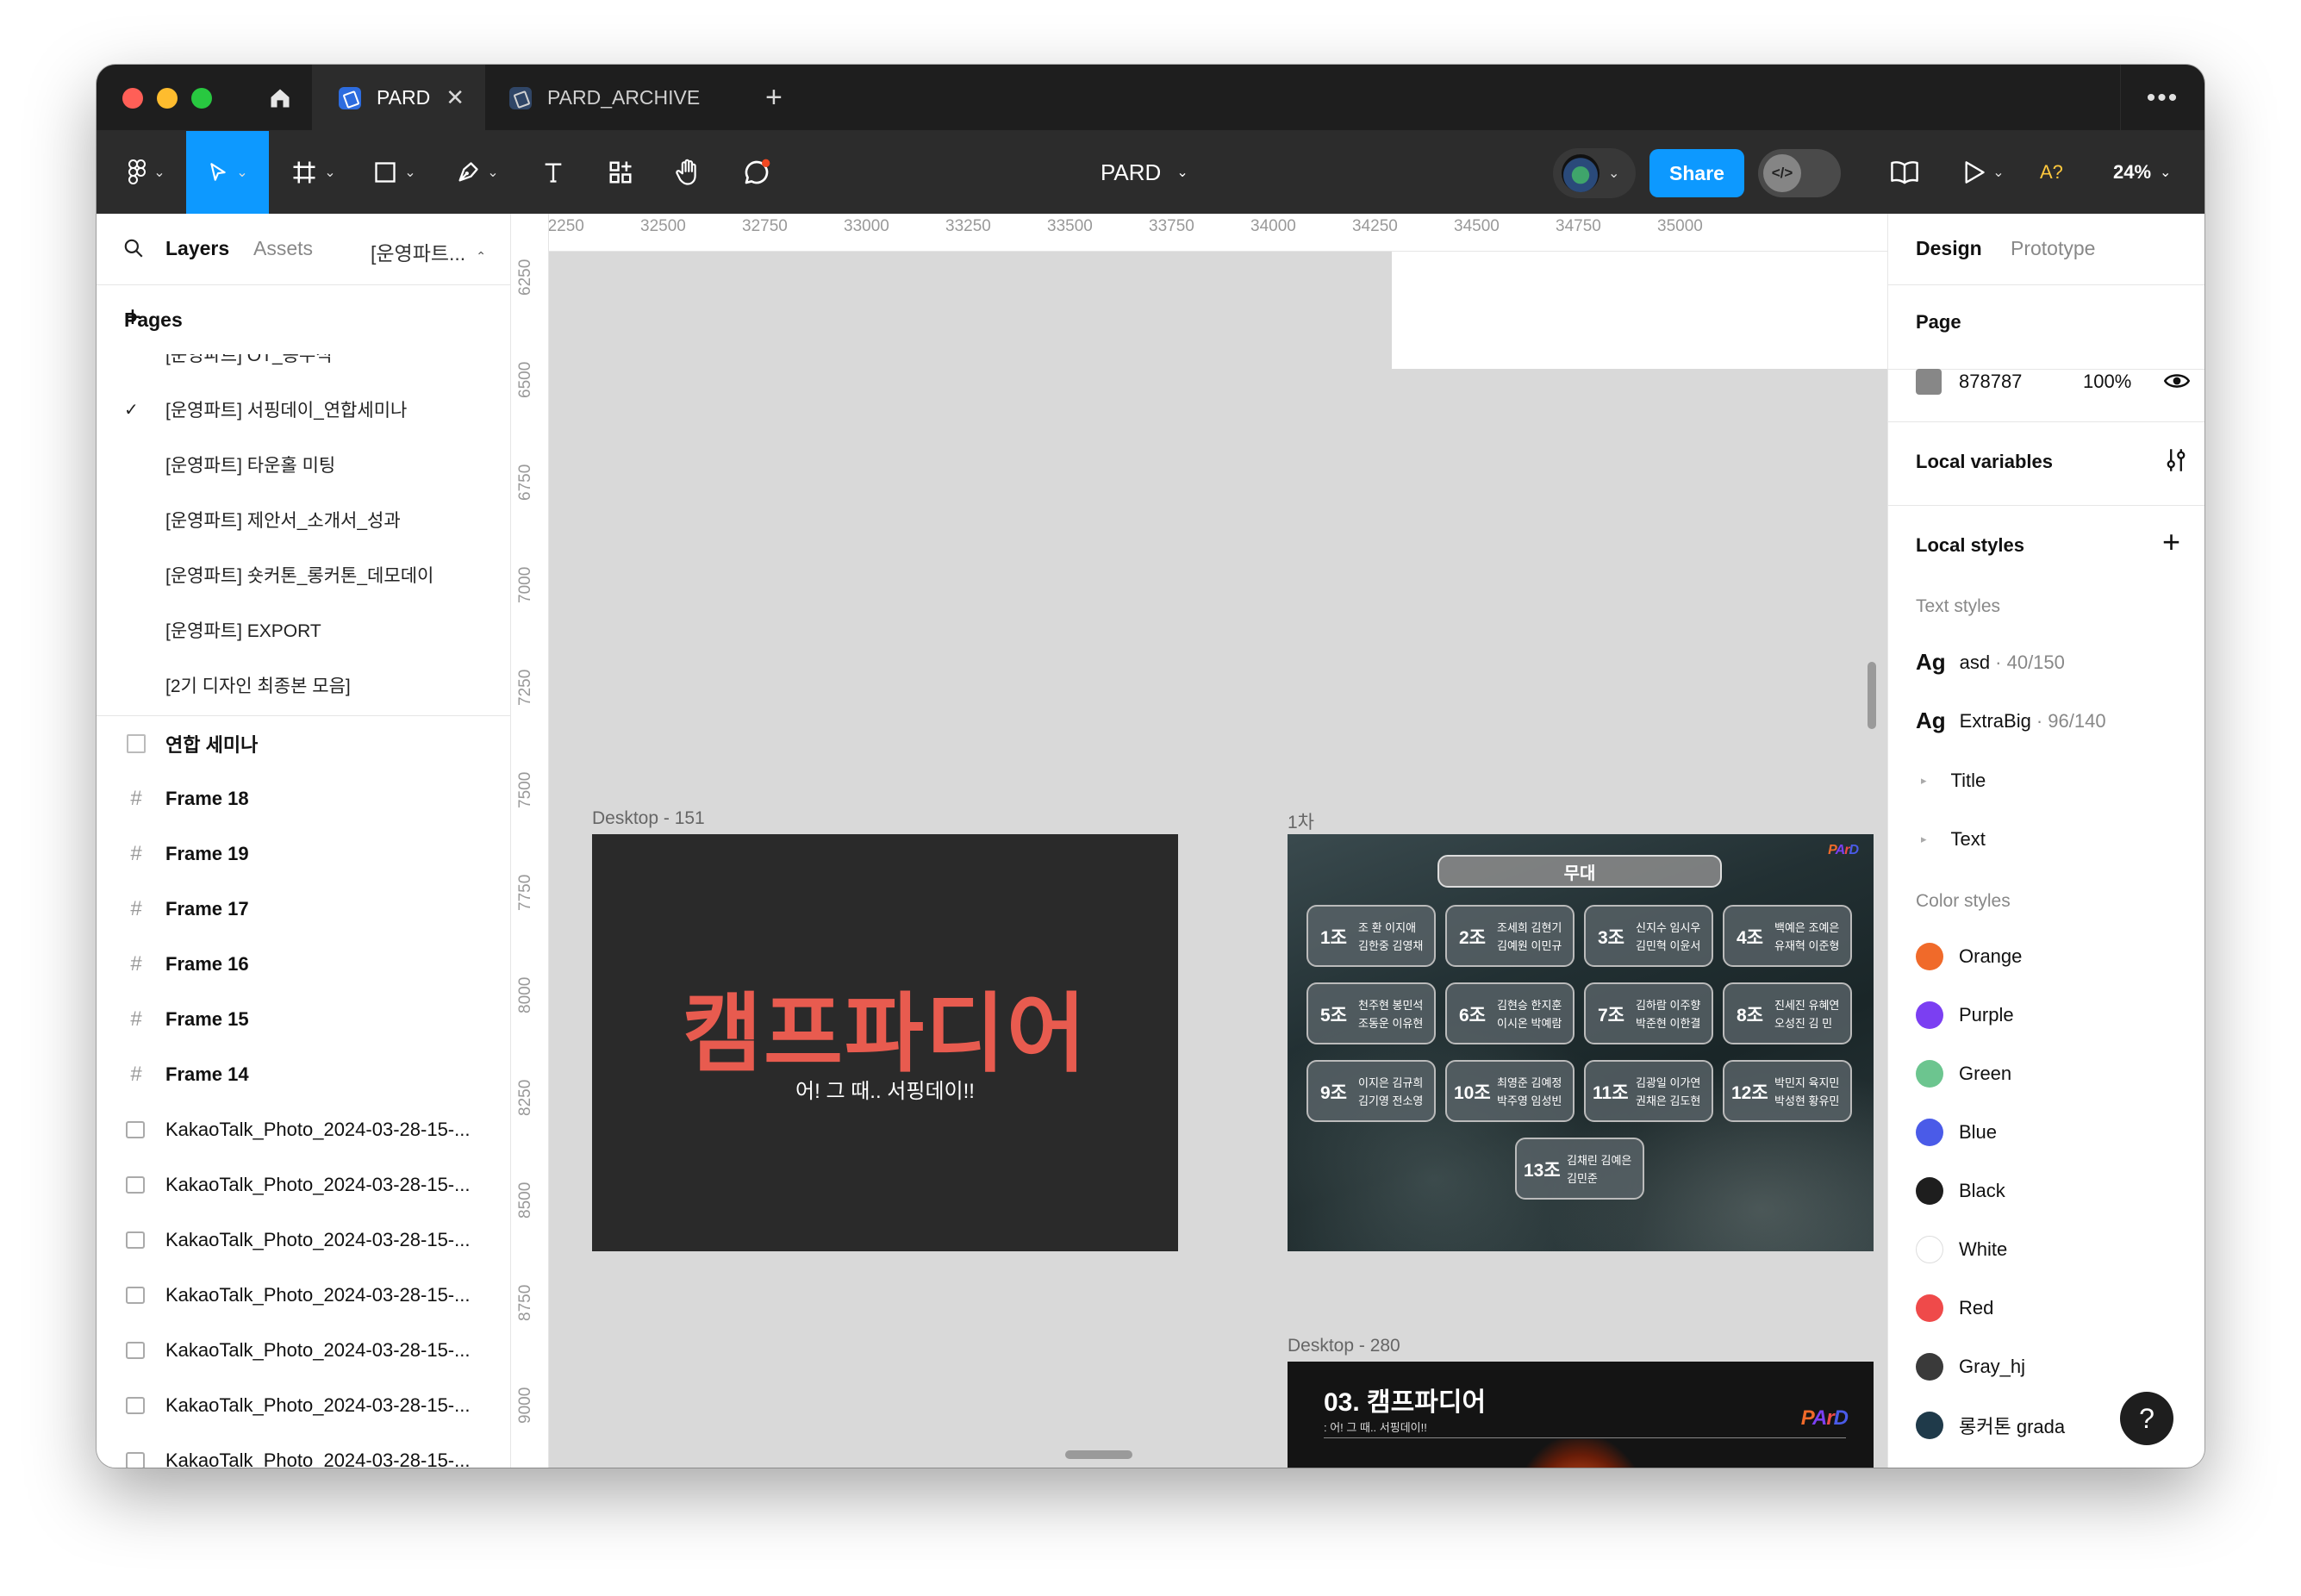  What do you see at coordinates (1963, 1074) in the screenshot?
I see `color-style-row: Green` at bounding box center [1963, 1074].